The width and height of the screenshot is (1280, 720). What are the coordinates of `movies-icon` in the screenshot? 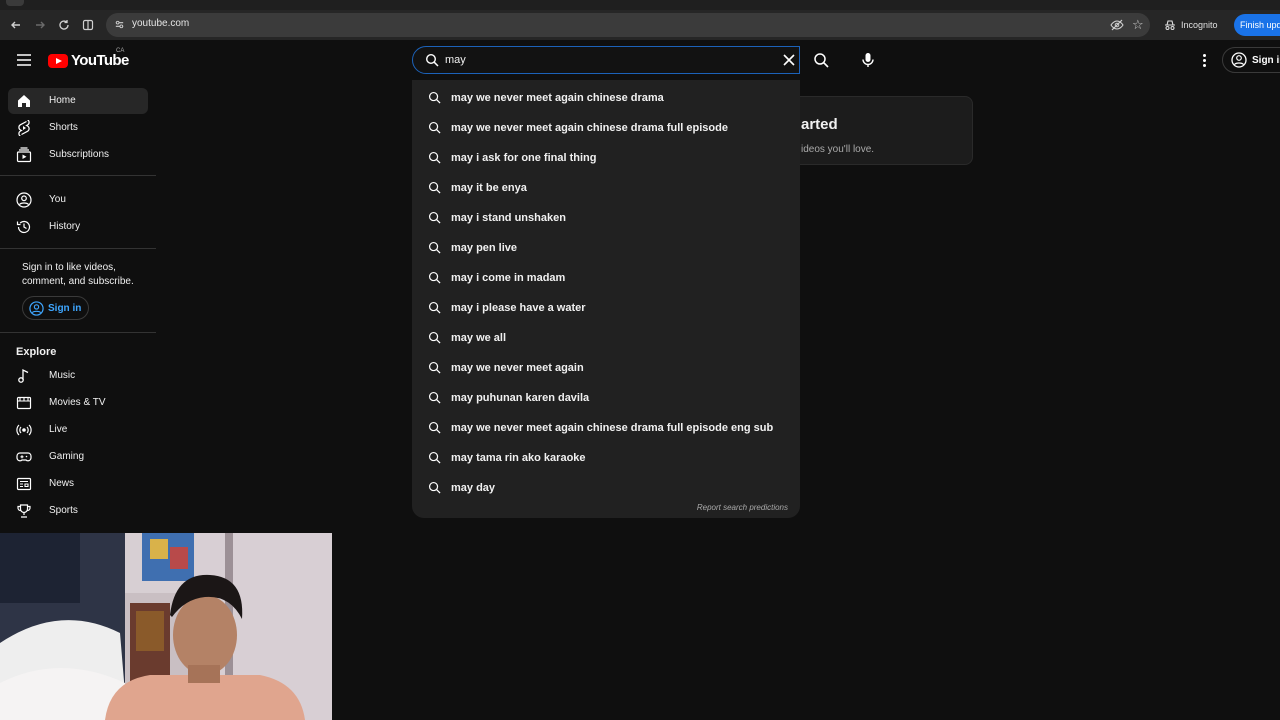 It's located at (24, 403).